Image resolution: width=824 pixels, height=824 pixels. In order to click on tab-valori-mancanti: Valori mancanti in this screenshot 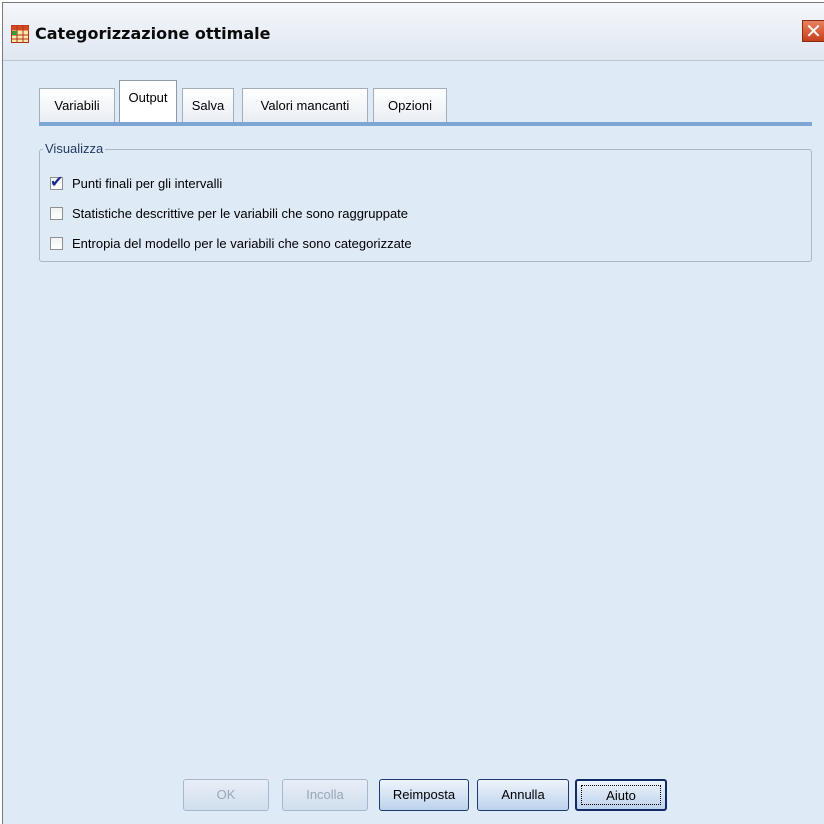, I will do `click(305, 105)`.